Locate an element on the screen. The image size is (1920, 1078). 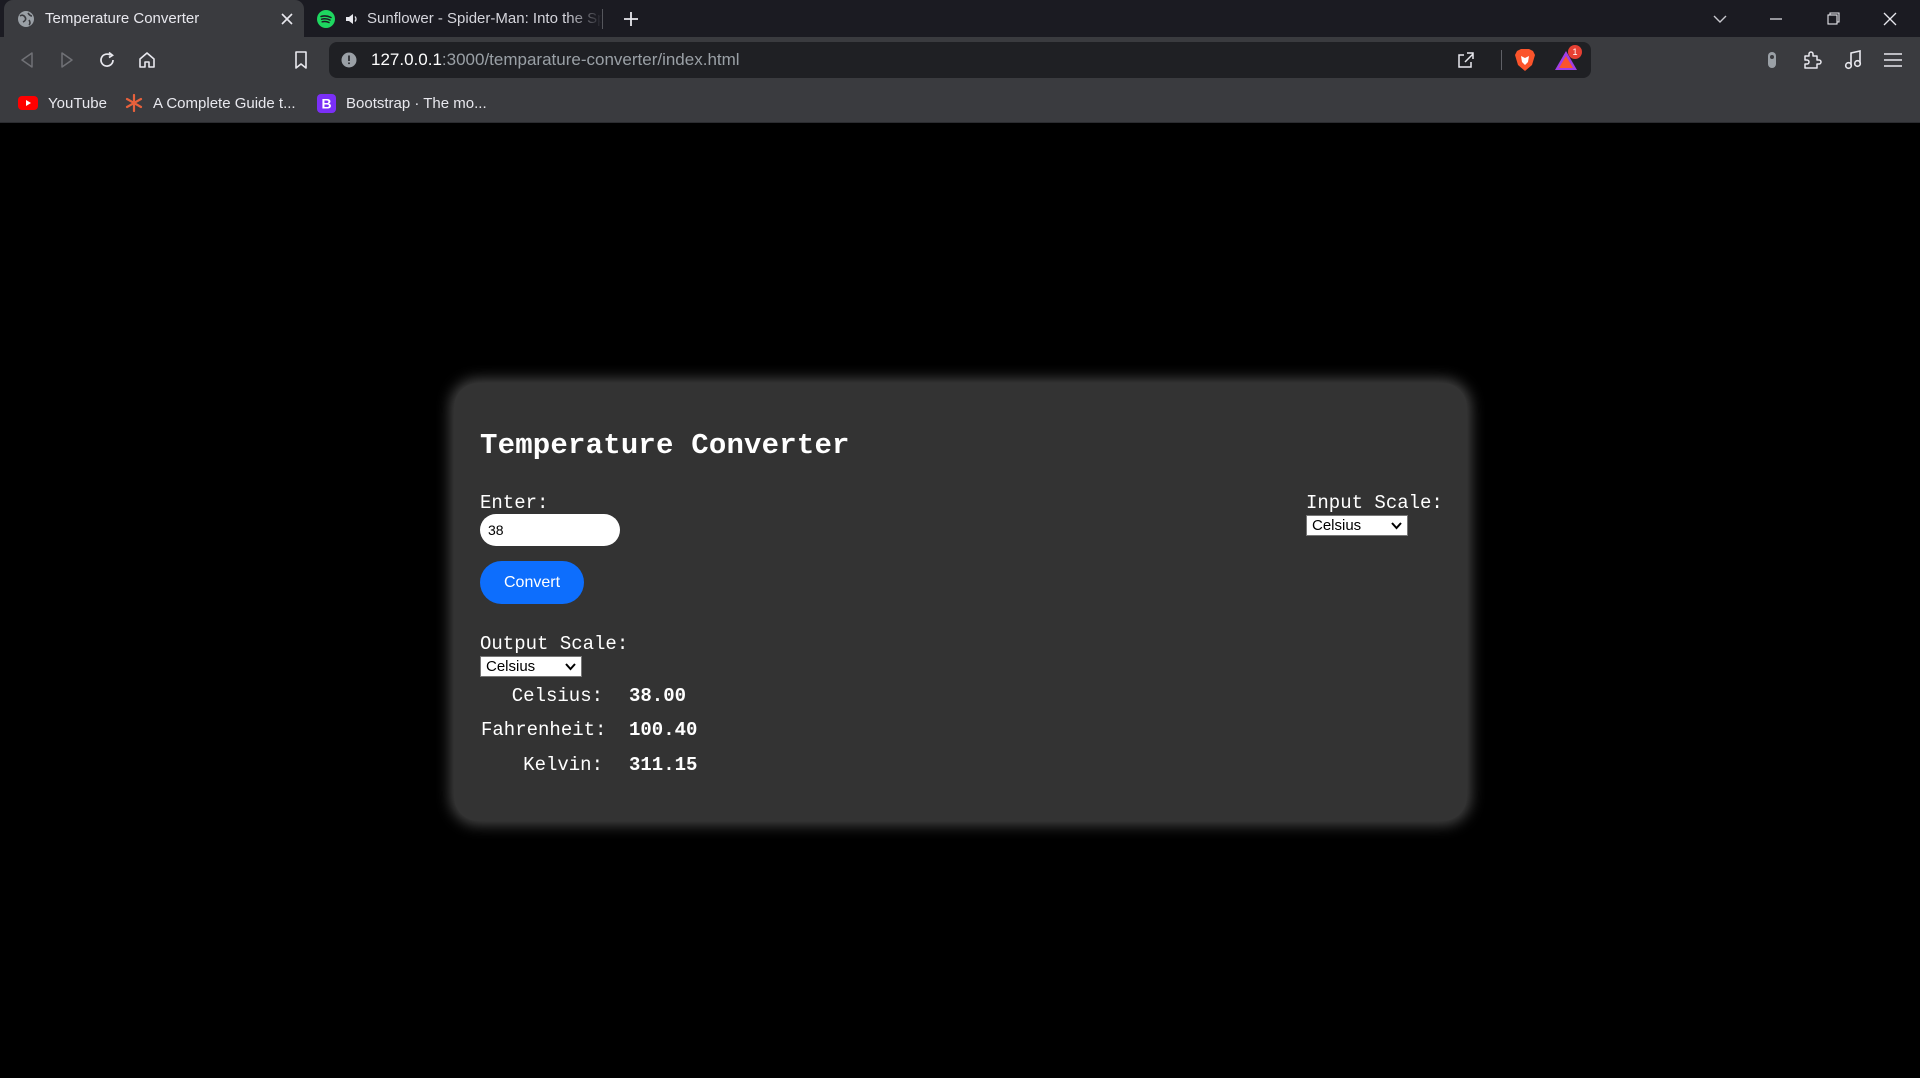
main-menu-button is located at coordinates (1893, 60).